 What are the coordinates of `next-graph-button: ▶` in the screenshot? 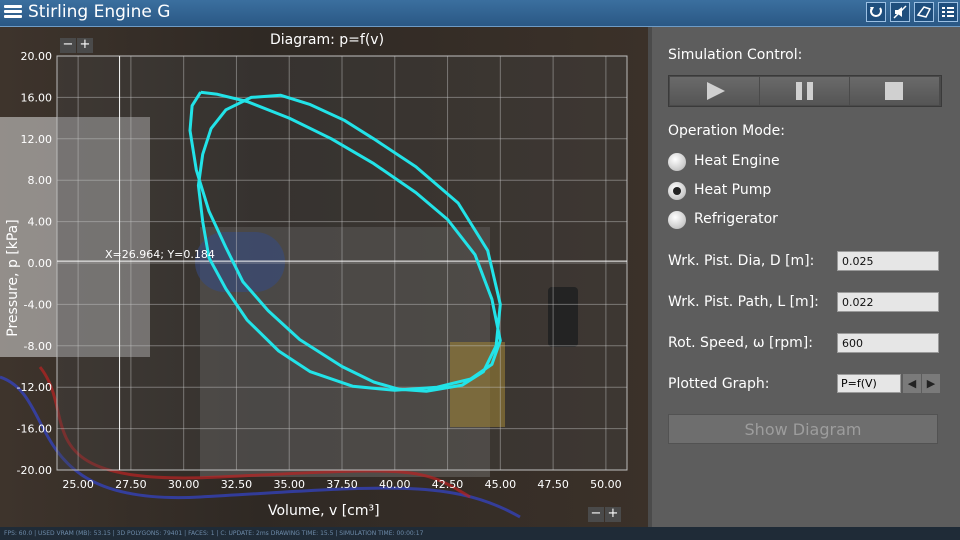 It's located at (931, 383).